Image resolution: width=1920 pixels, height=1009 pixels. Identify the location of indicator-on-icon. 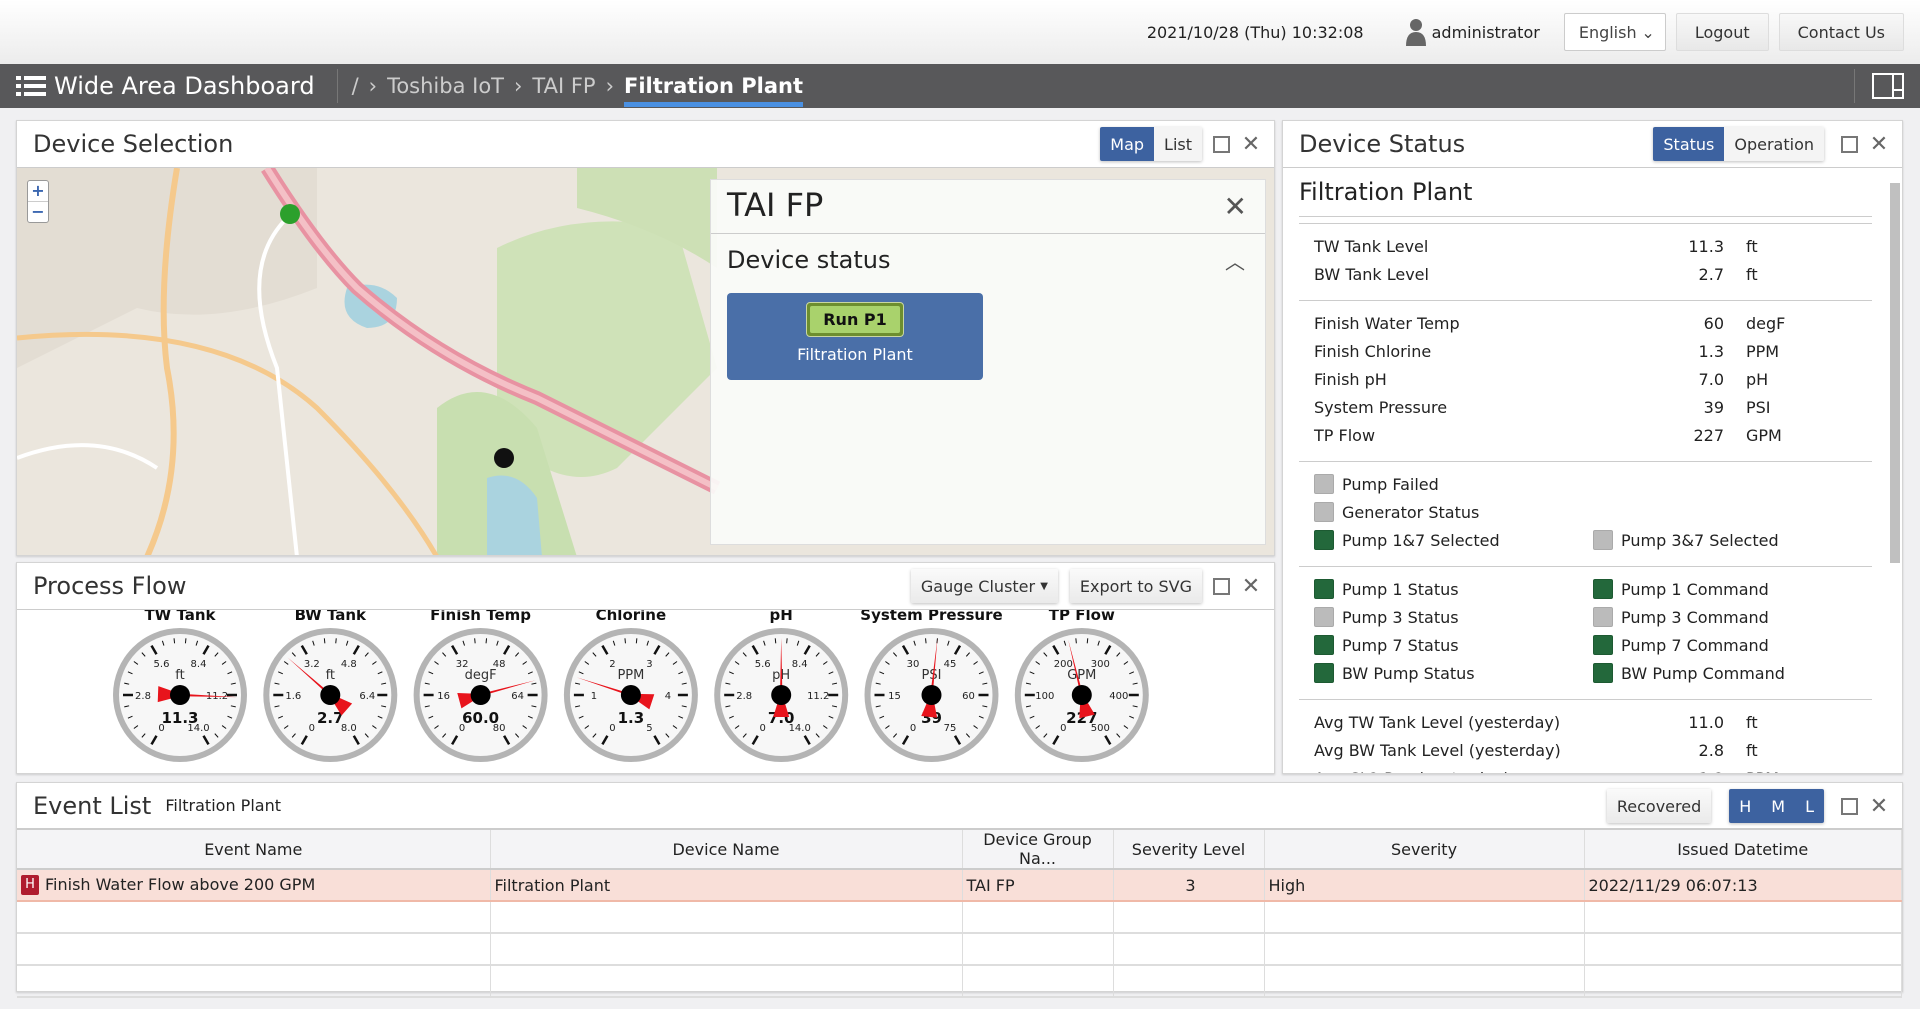
(1324, 673).